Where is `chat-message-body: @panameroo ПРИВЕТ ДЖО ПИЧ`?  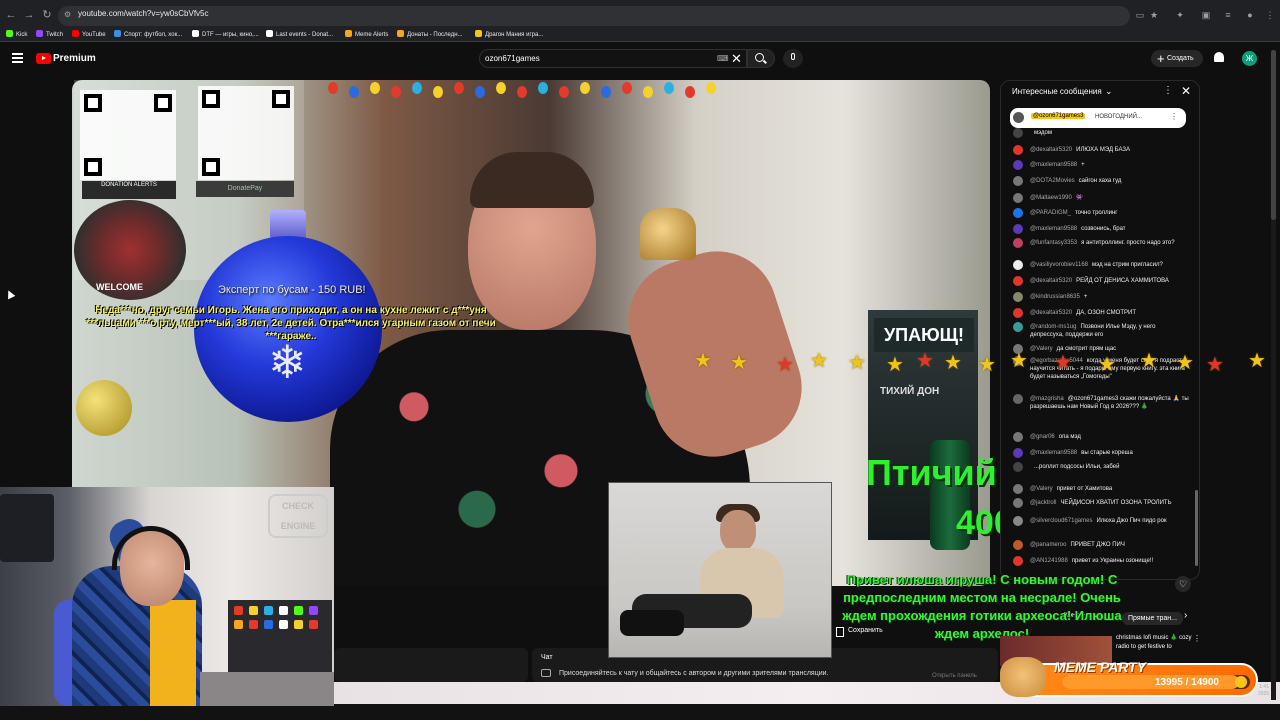
chat-message-body: @panameroo ПРИВЕТ ДЖО ПИЧ is located at coordinates (1110, 545).